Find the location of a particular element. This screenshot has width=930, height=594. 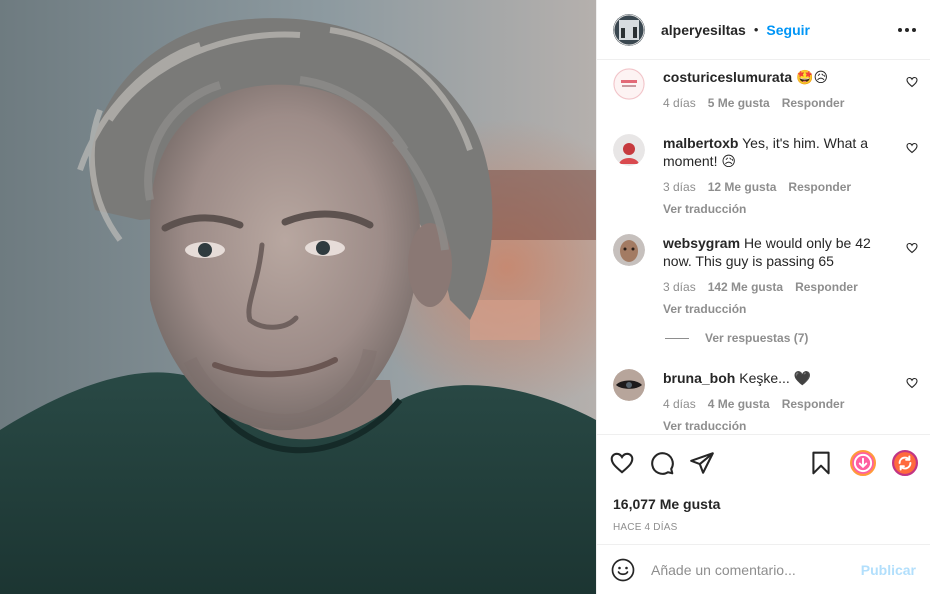

commenter-username: websygram is located at coordinates (701, 243).